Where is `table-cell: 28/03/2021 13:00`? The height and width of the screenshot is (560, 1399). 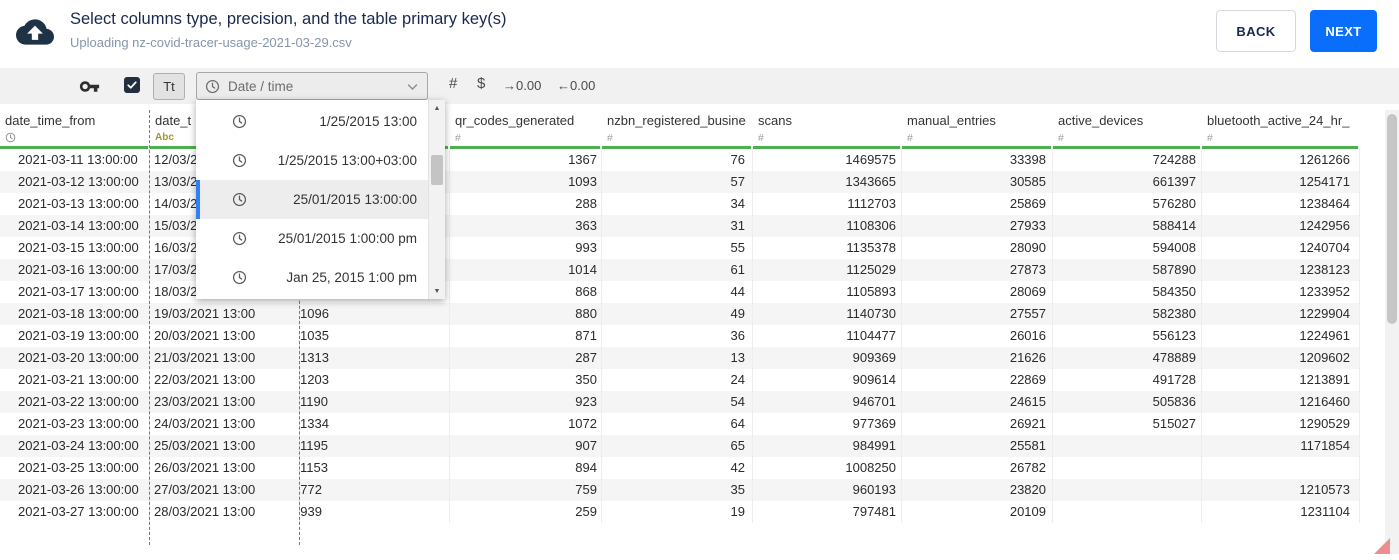
table-cell: 28/03/2021 13:00 is located at coordinates (225, 512).